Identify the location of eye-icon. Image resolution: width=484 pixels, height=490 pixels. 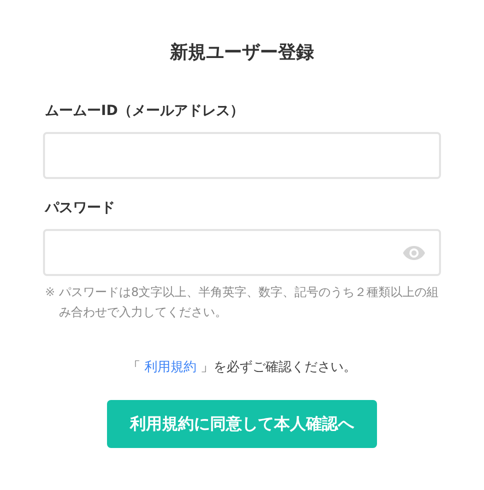
(414, 253).